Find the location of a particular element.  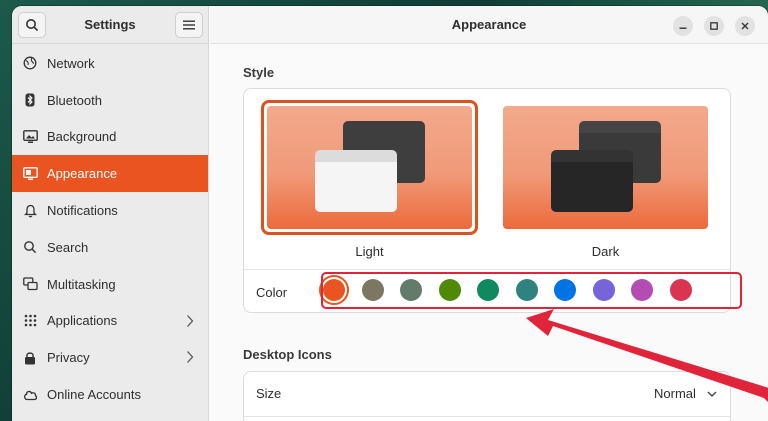

annotation-arrow-shape is located at coordinates (647, 355).